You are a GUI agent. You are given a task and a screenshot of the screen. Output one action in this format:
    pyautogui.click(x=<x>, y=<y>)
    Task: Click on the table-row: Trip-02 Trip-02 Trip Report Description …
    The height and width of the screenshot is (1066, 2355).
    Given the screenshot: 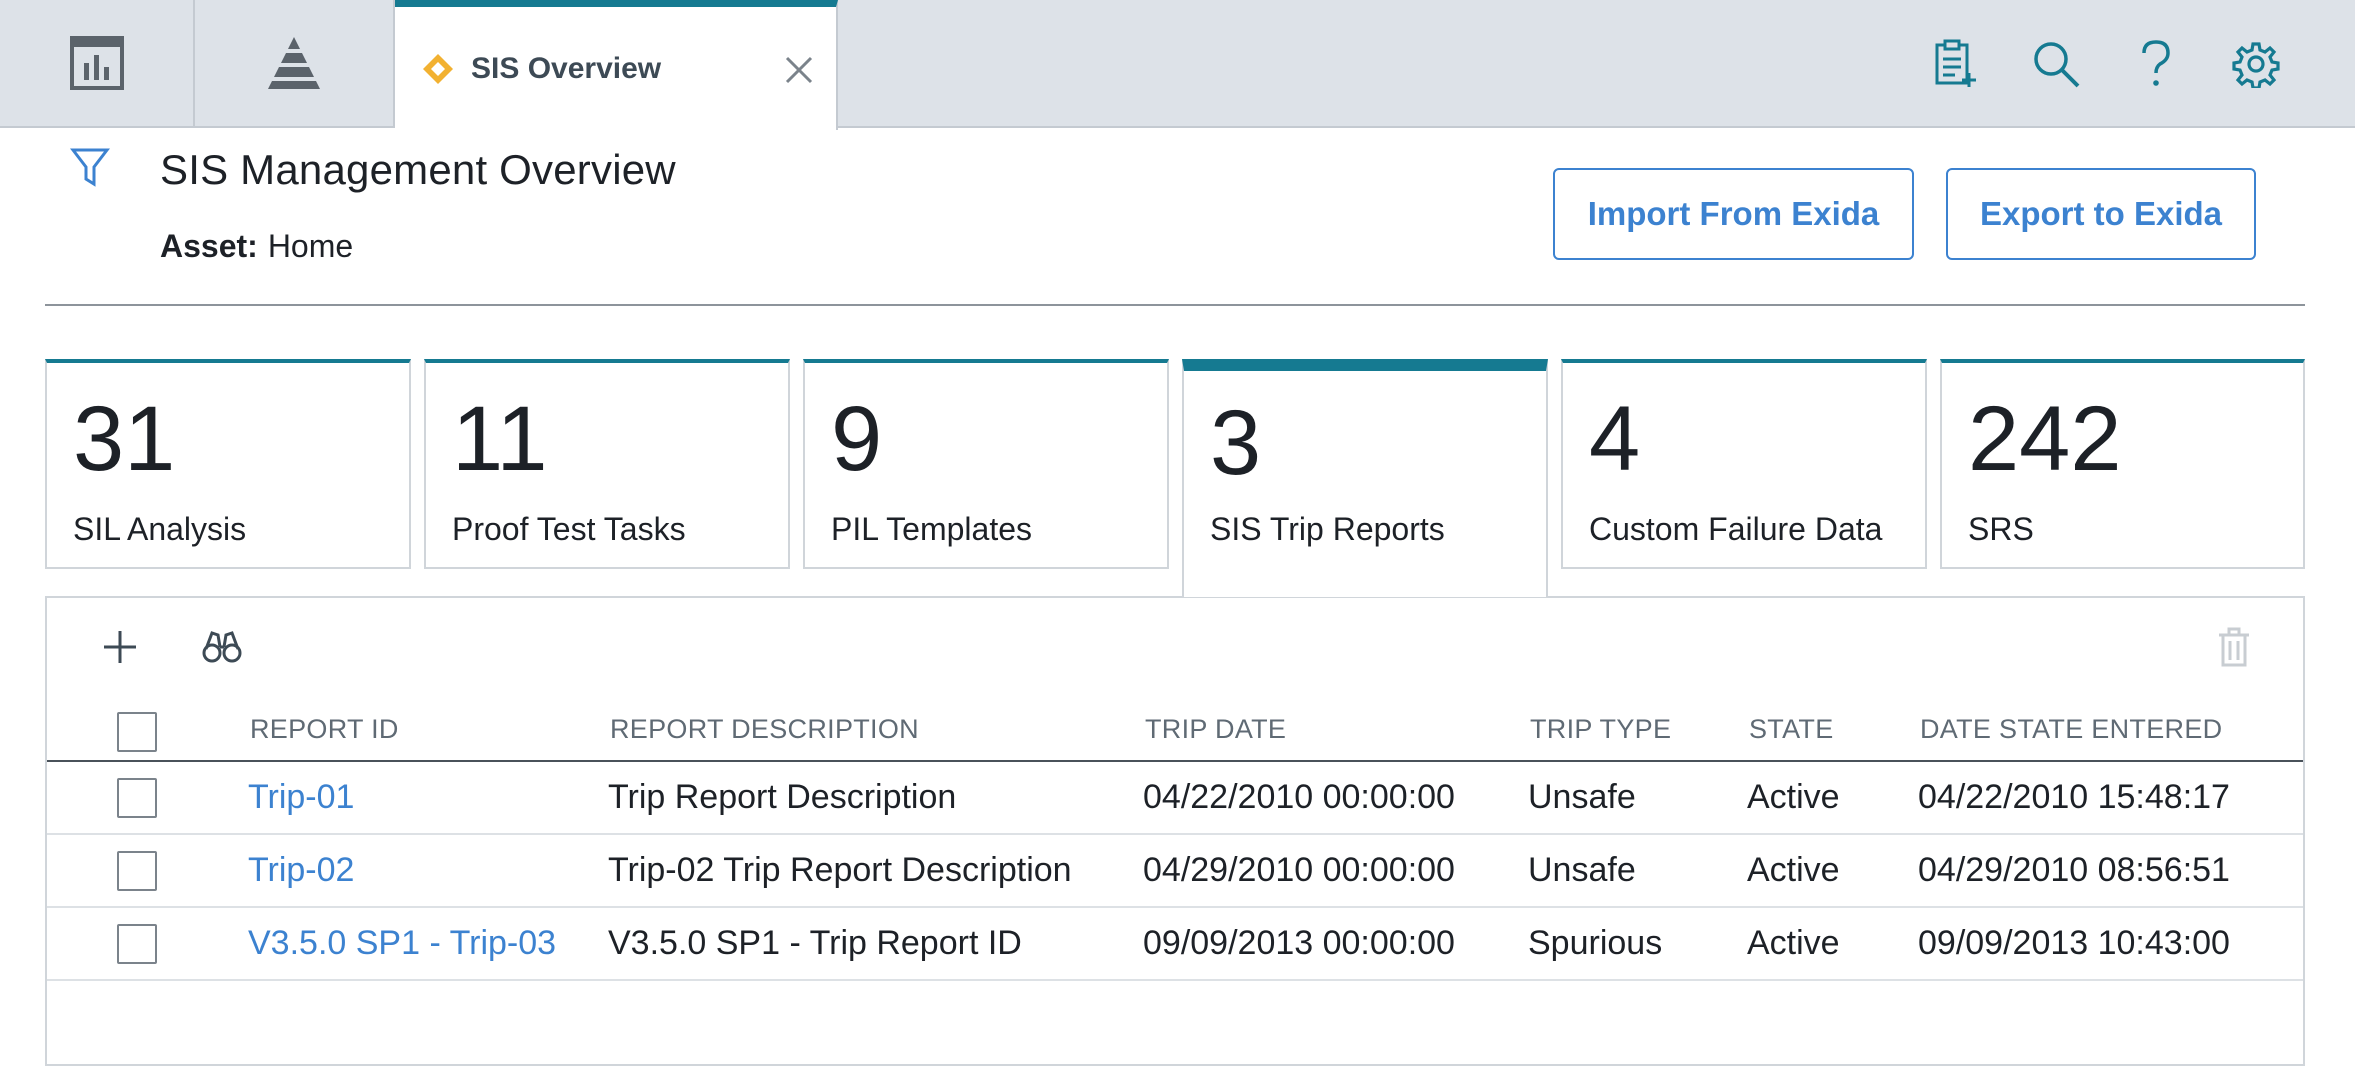 What is the action you would take?
    pyautogui.click(x=1175, y=871)
    